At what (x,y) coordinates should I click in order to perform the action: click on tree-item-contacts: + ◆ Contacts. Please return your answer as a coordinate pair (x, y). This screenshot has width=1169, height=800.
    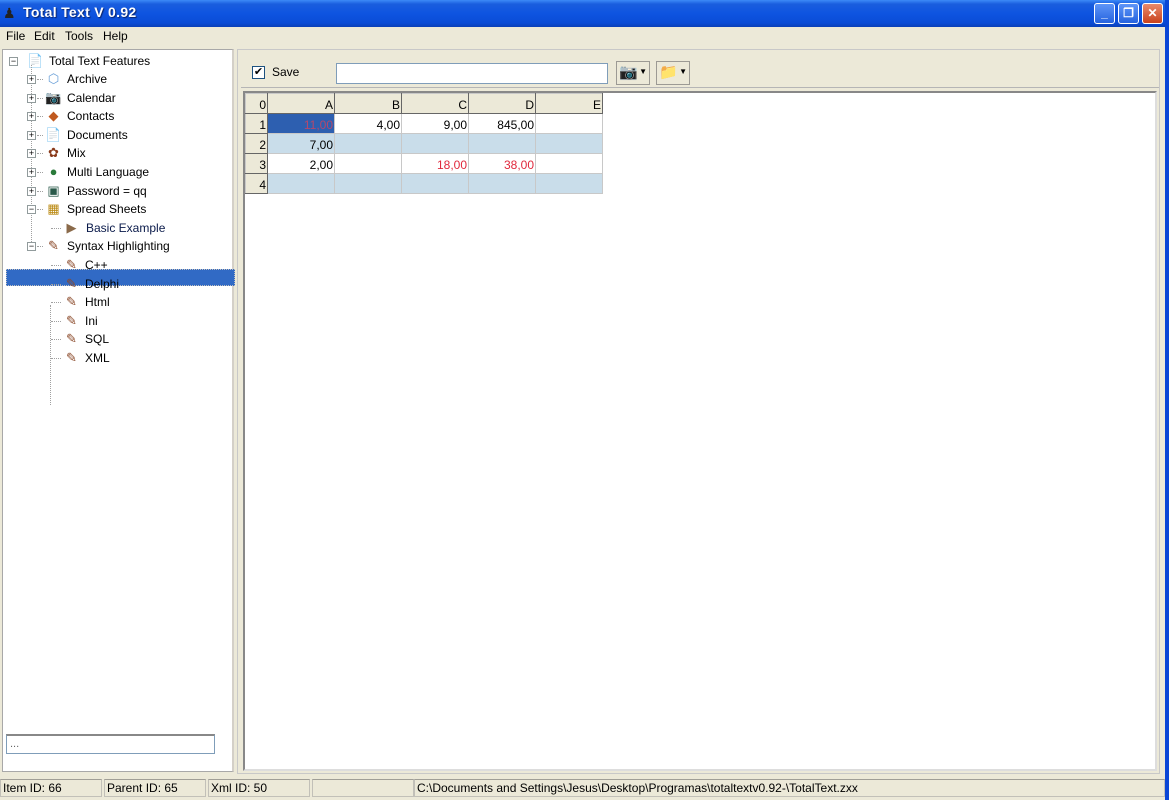
    Looking at the image, I should click on (117, 116).